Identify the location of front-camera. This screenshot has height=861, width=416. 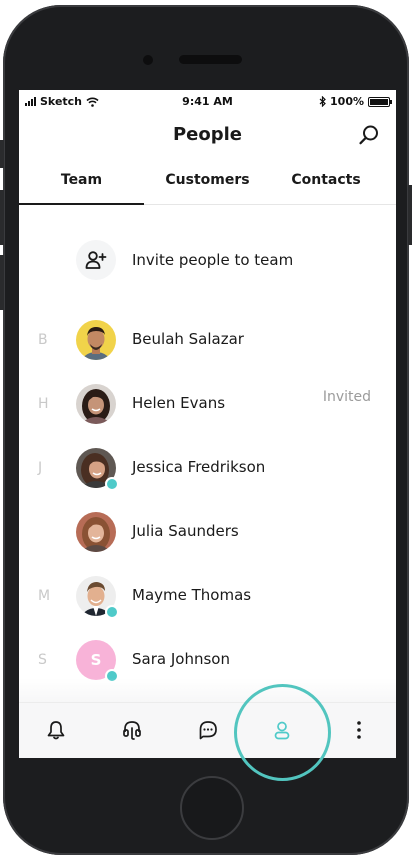
(148, 60).